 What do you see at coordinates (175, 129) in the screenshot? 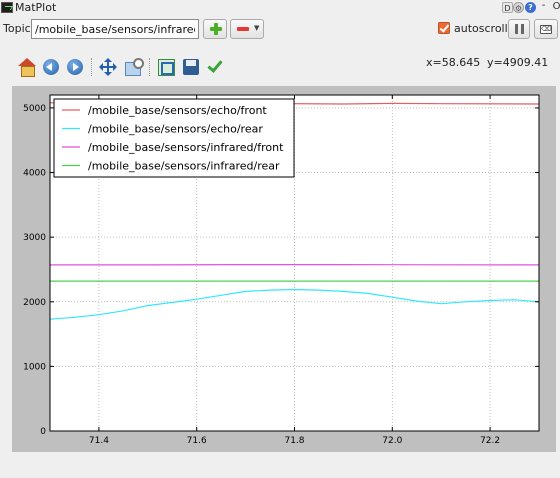
I see `legend-label-1: /mobile_base/sensors/echo/rear` at bounding box center [175, 129].